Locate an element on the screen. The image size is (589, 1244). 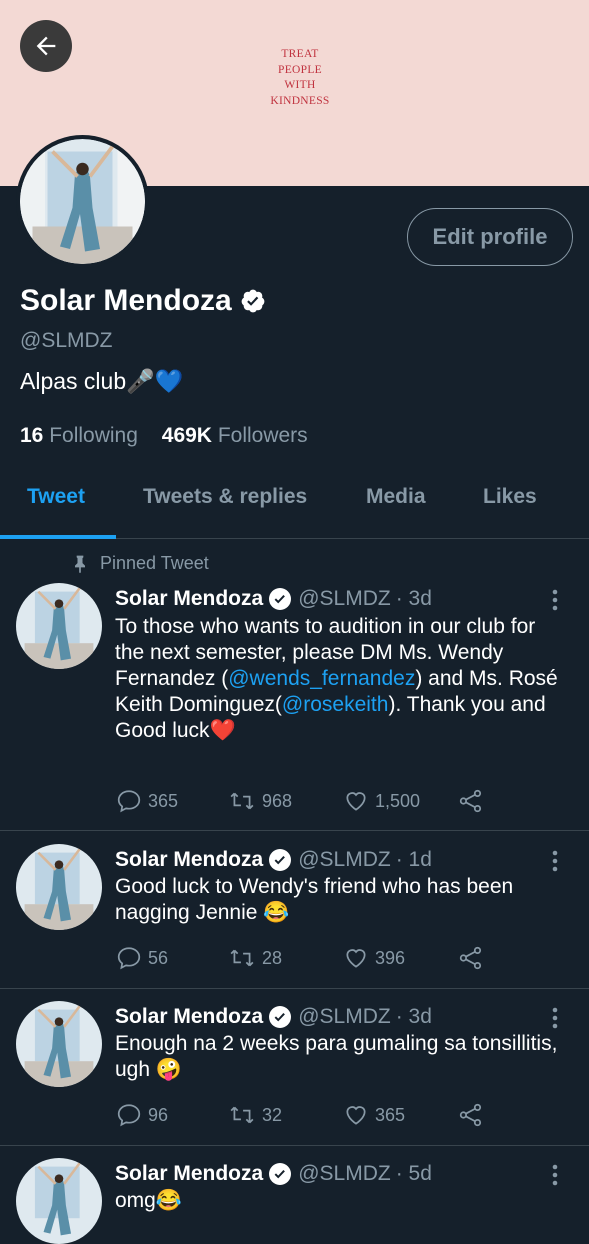
retweet-button: 28 is located at coordinates (255, 958).